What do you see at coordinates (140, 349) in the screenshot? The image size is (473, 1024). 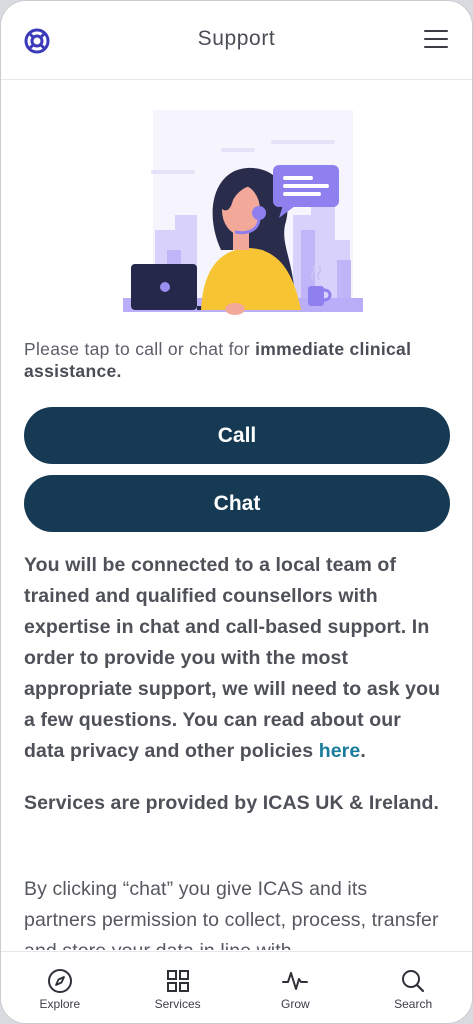 I see `intro-prefix: Please tap to call or chat for` at bounding box center [140, 349].